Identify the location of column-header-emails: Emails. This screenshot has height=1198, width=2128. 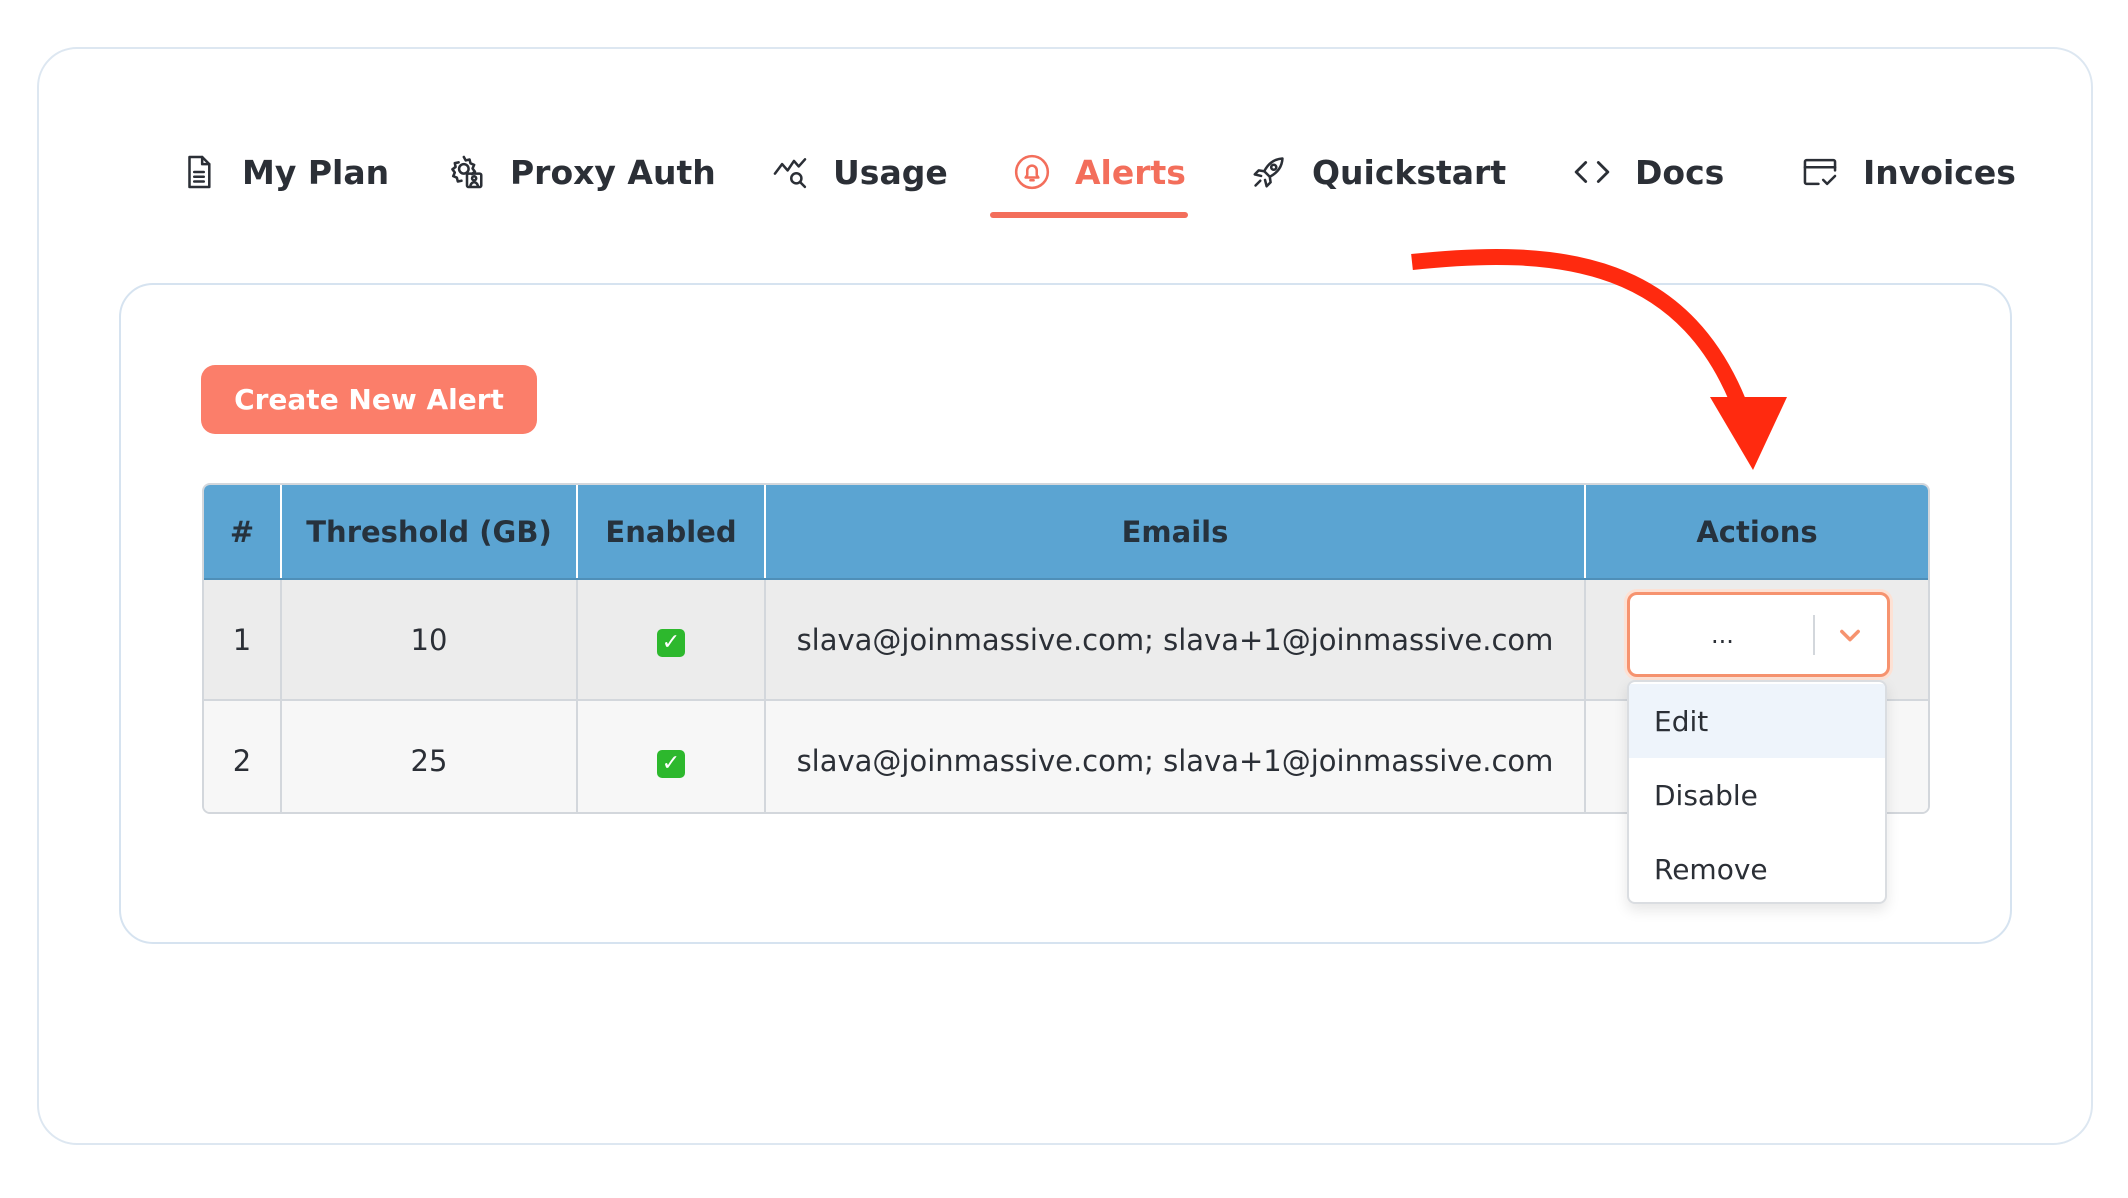
(1175, 532).